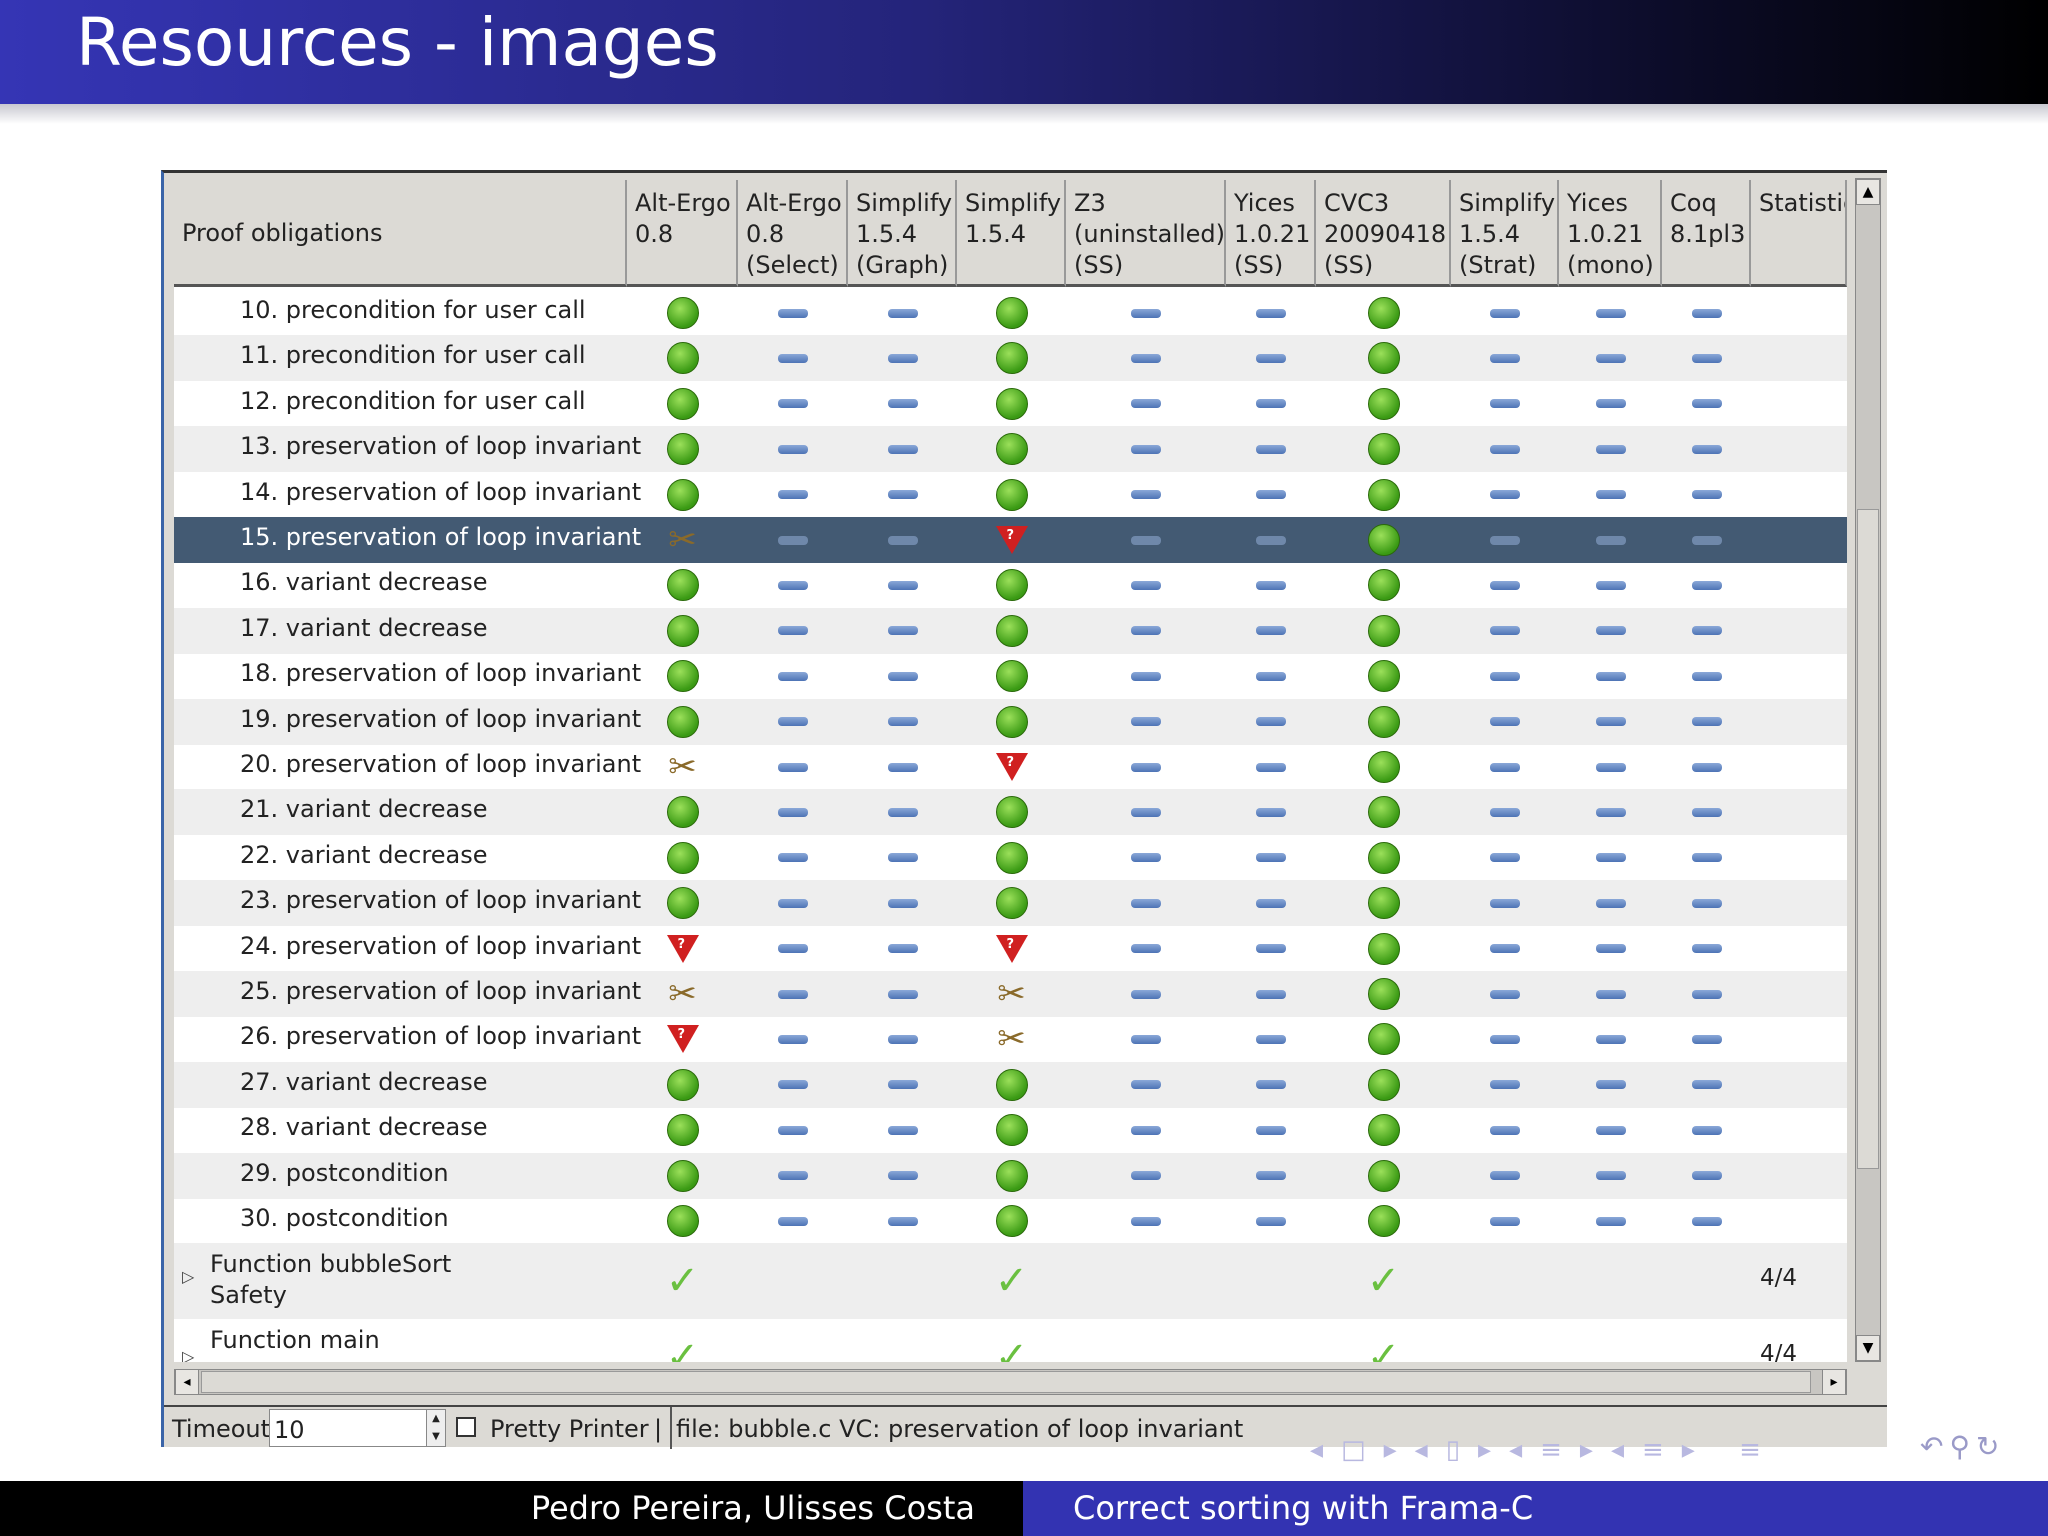 The width and height of the screenshot is (2048, 1536). What do you see at coordinates (1010, 540) in the screenshot?
I see `table-row: 15. preservation of loop invariant ✂?` at bounding box center [1010, 540].